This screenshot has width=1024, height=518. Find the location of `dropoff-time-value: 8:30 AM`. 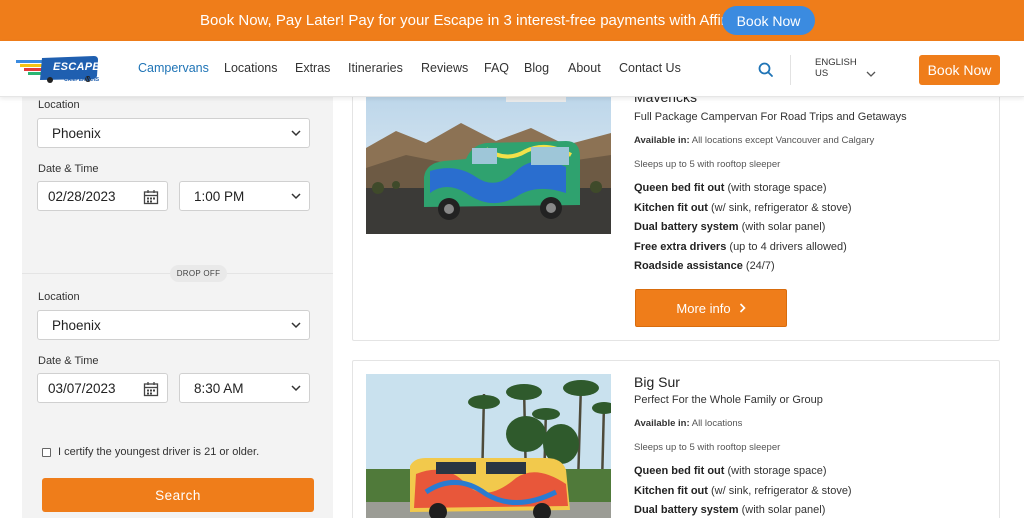

dropoff-time-value: 8:30 AM is located at coordinates (219, 388).